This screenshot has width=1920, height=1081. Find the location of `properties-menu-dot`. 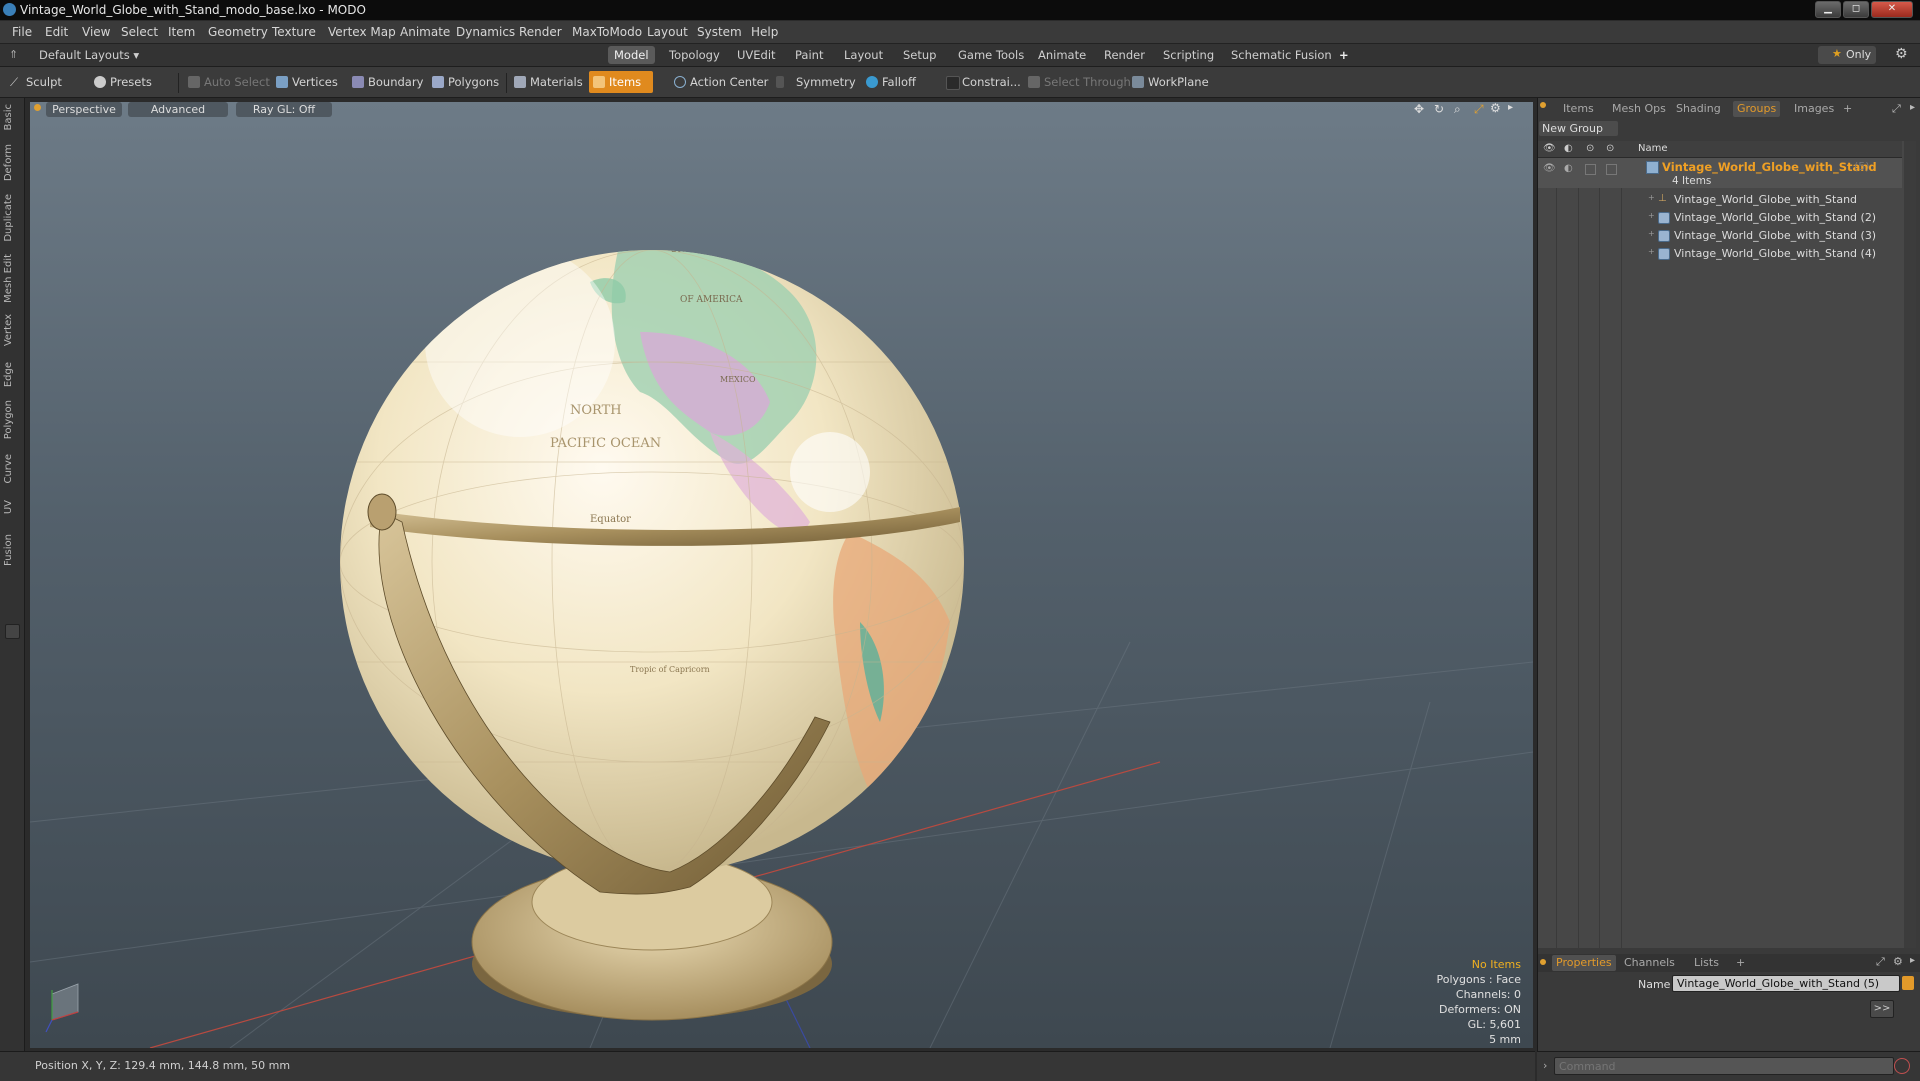

properties-menu-dot is located at coordinates (1543, 962).